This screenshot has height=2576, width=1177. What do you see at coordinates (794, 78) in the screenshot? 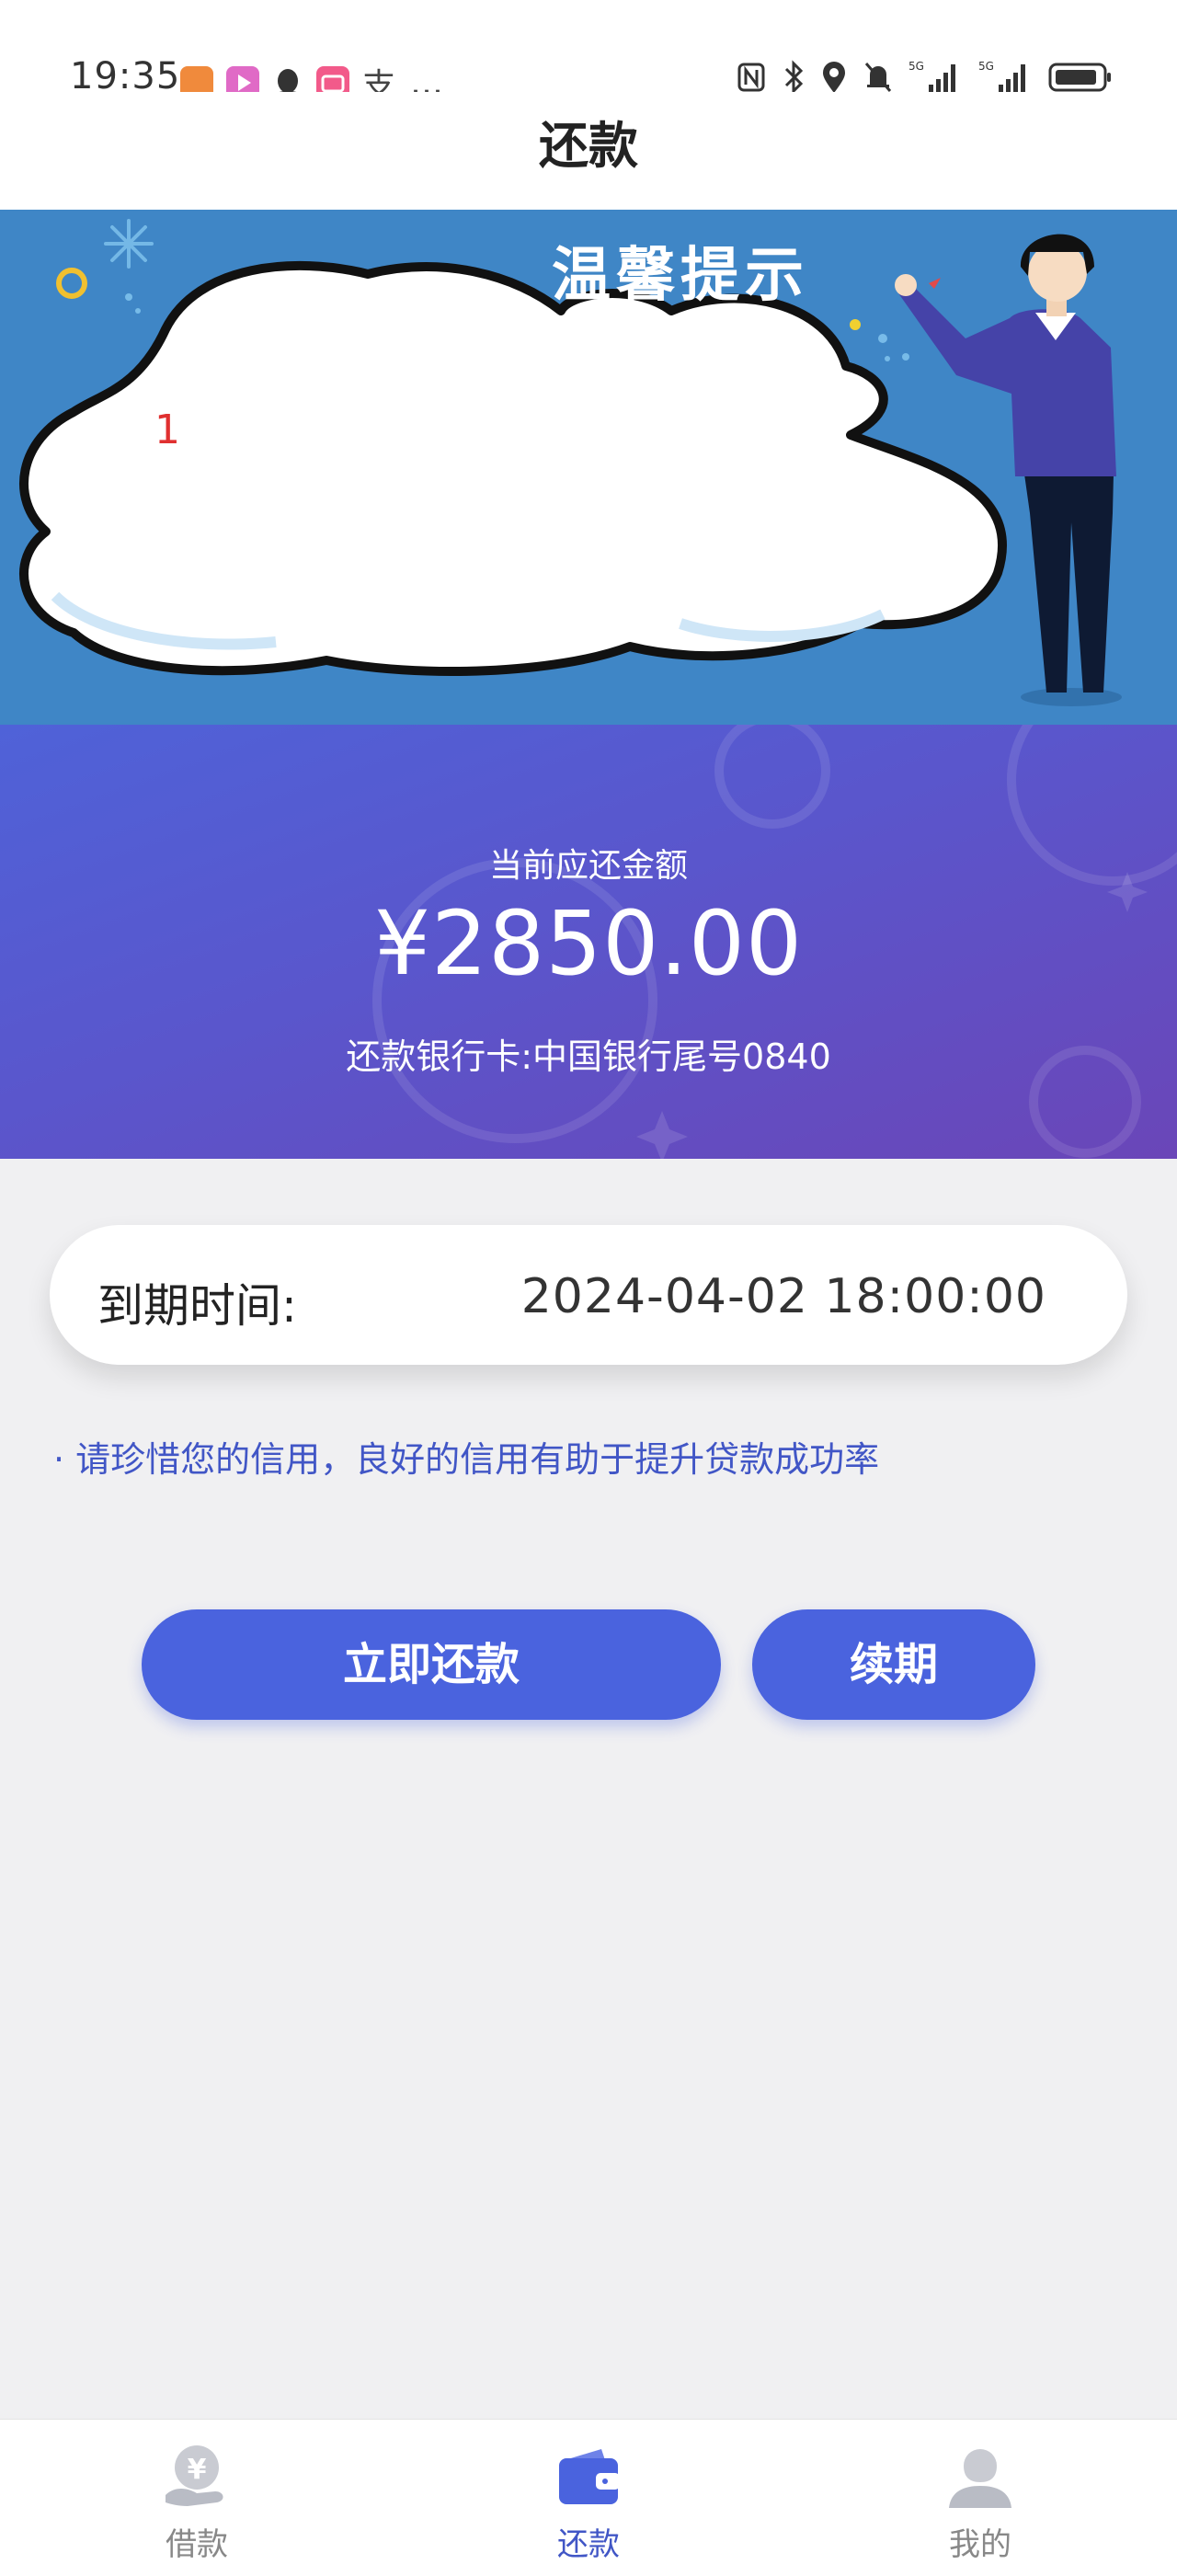
I see `bluetooth-icon` at bounding box center [794, 78].